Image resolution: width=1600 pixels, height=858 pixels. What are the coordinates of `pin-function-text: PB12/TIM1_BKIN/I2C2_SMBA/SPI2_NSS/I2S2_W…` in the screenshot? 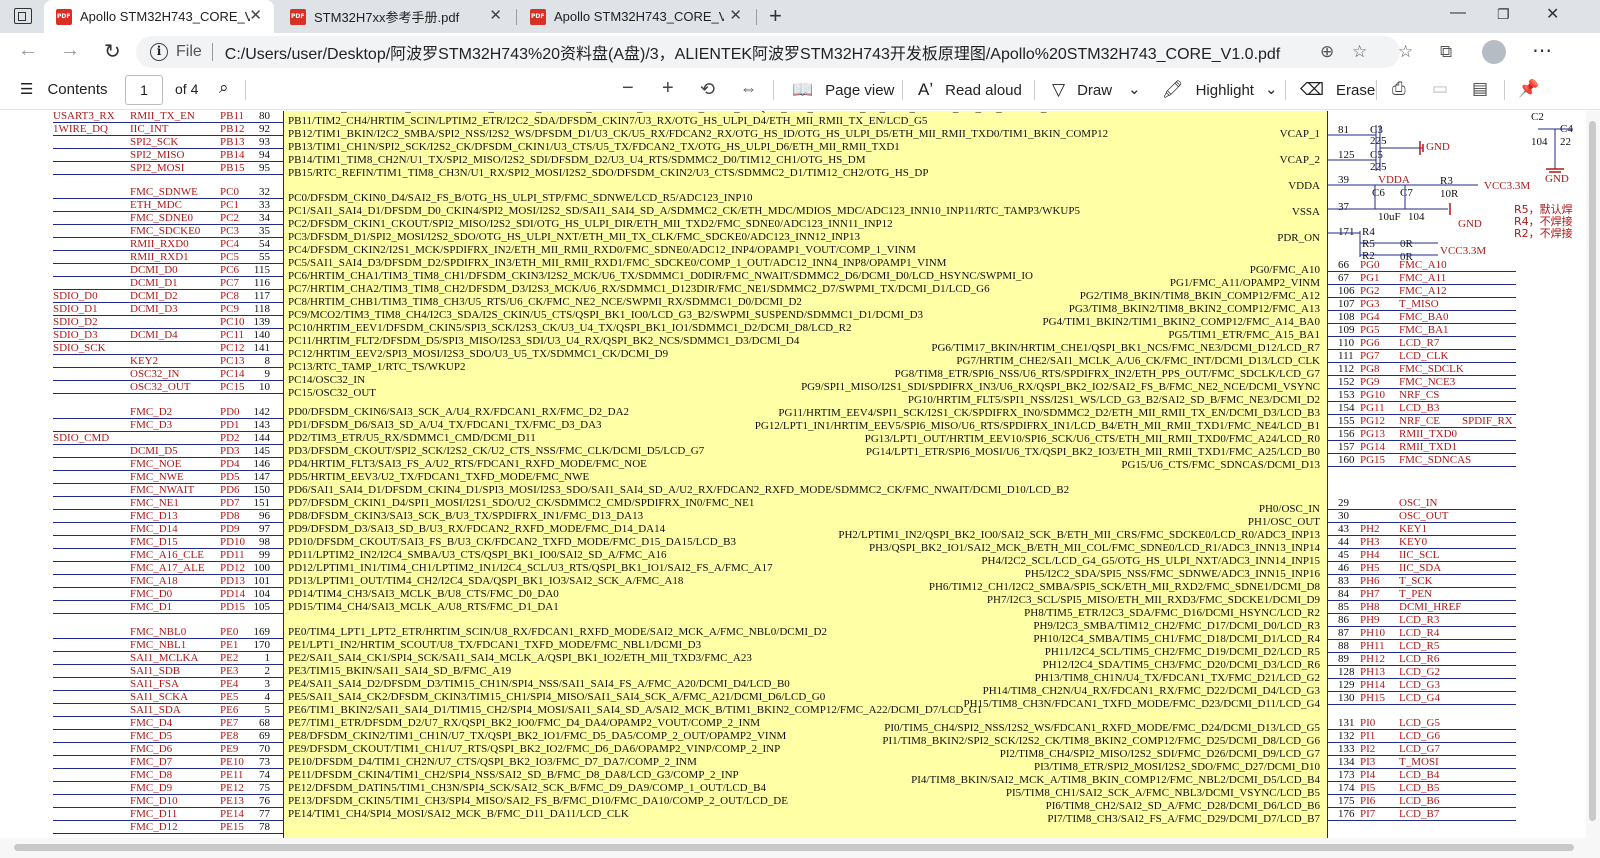 It's located at (698, 134).